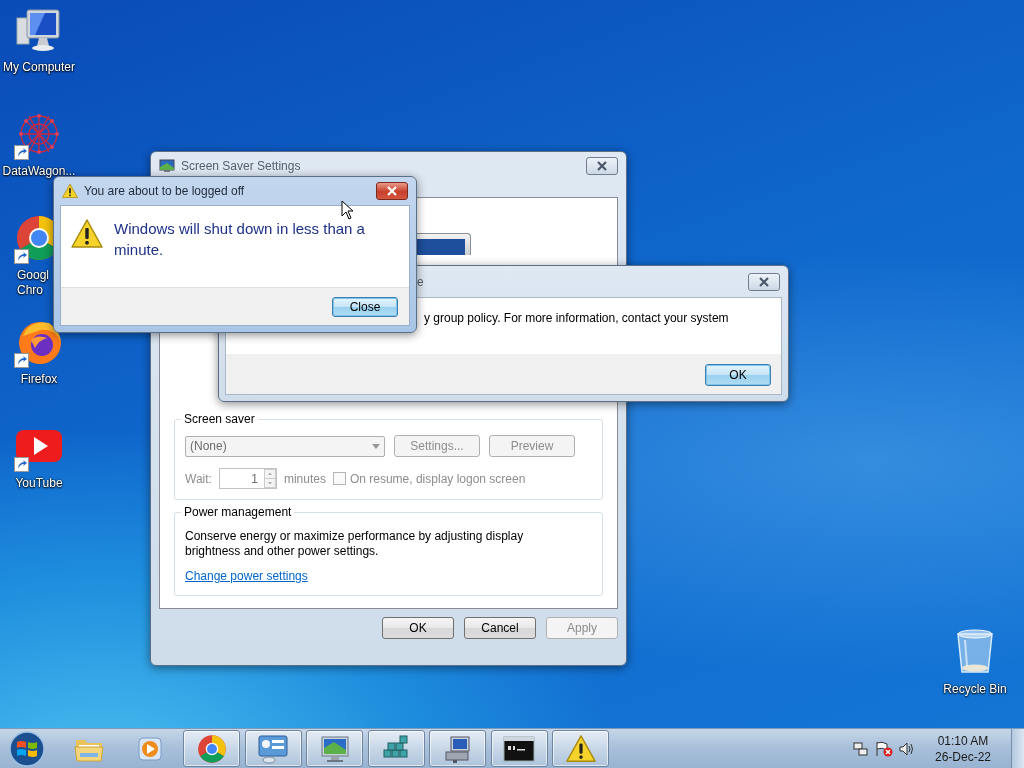 The width and height of the screenshot is (1024, 768). Describe the element at coordinates (334, 748) in the screenshot. I see `monitor-icon` at that location.